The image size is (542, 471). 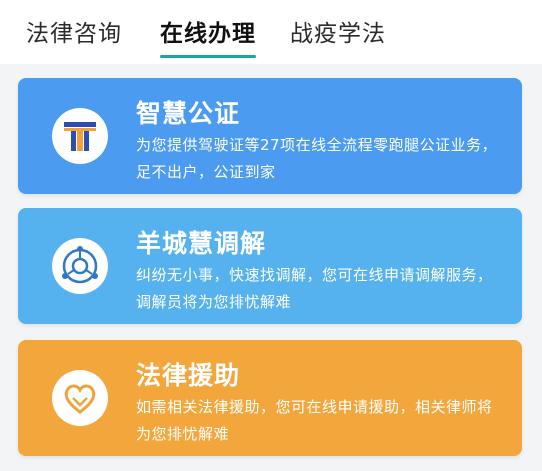 I want to click on card-title: 法律援助, so click(x=188, y=375).